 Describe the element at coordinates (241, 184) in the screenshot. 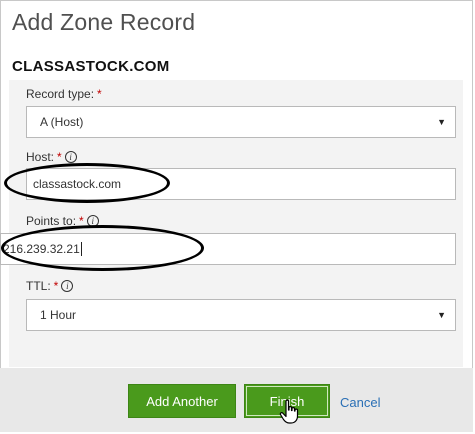

I see `host-input: classastock.com` at that location.